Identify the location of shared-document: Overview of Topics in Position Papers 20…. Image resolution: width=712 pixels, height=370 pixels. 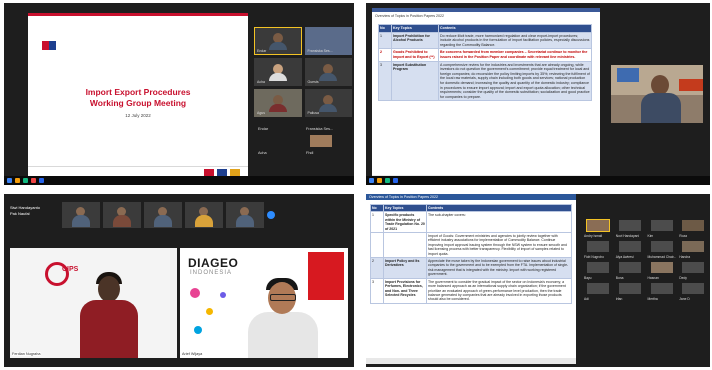
(486, 94).